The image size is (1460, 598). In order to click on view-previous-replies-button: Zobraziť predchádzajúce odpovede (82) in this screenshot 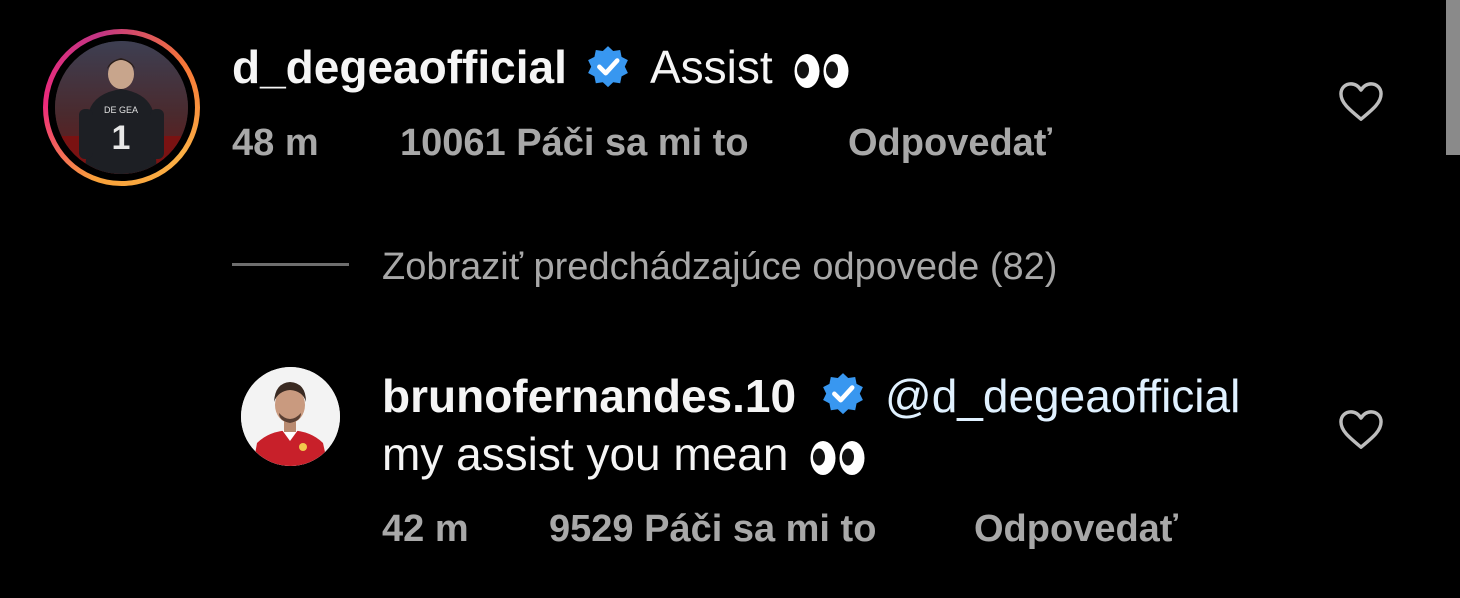, I will do `click(719, 267)`.